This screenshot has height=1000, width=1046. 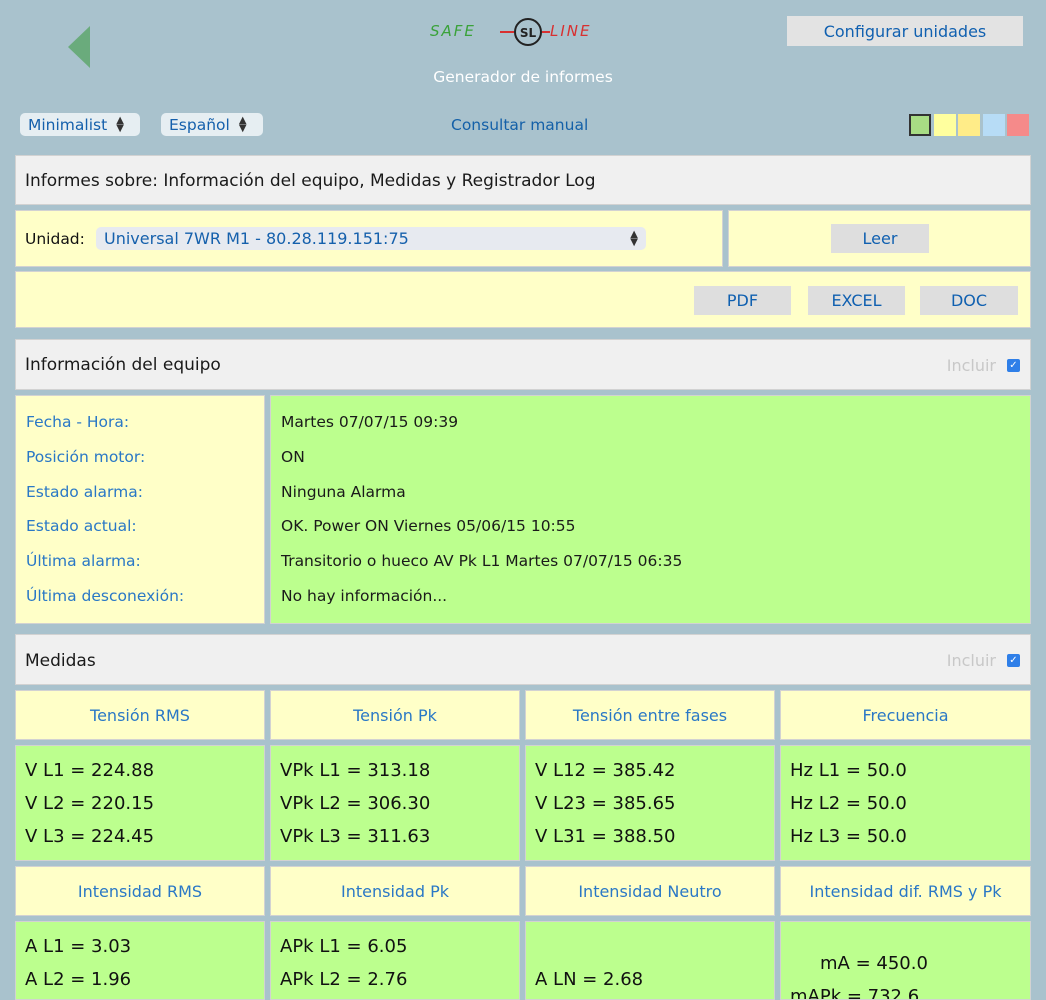 I want to click on measures-include-checkbox: ✓, so click(x=1013, y=660).